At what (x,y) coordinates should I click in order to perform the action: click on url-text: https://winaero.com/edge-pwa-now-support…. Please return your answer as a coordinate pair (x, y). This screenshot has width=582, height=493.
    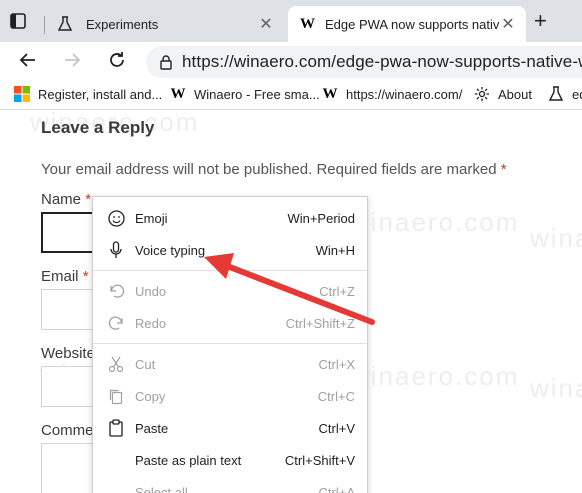
    Looking at the image, I should click on (382, 61).